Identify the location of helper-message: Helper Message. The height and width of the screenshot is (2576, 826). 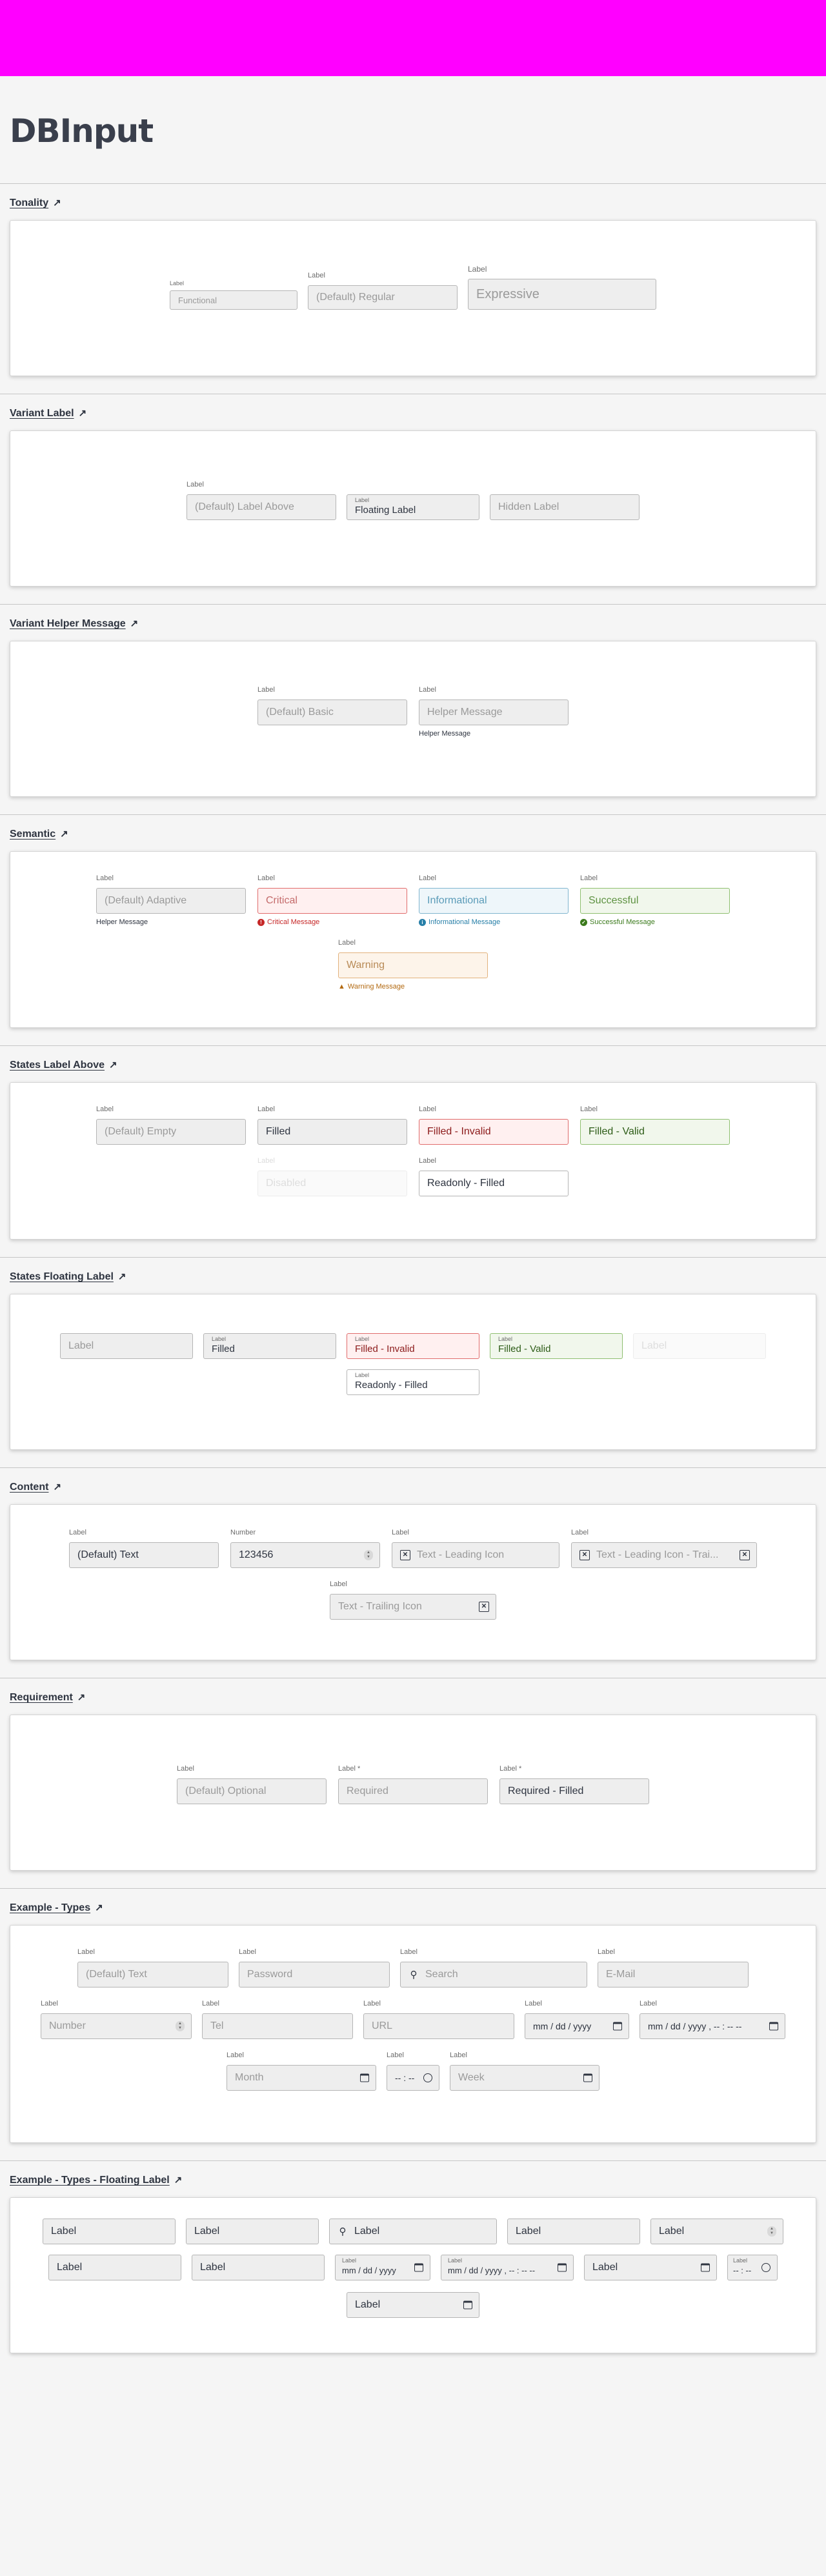
(445, 734).